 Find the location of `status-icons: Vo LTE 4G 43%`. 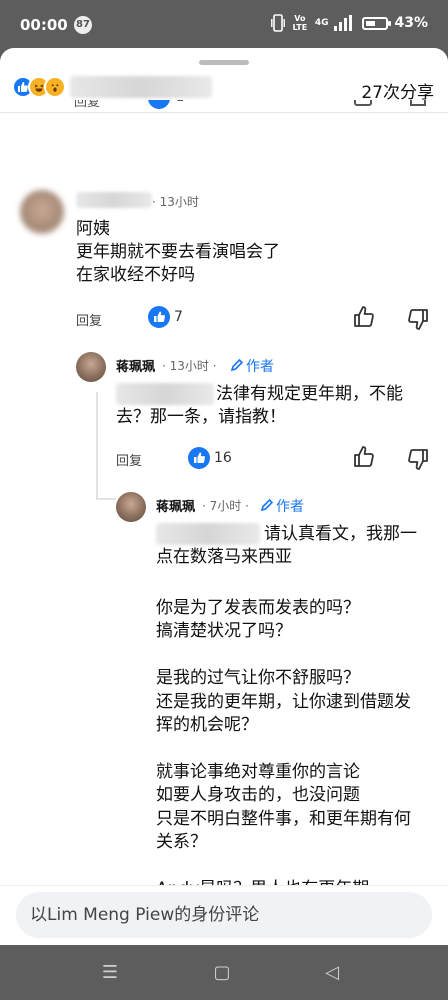

status-icons: Vo LTE 4G 43% is located at coordinates (349, 23).